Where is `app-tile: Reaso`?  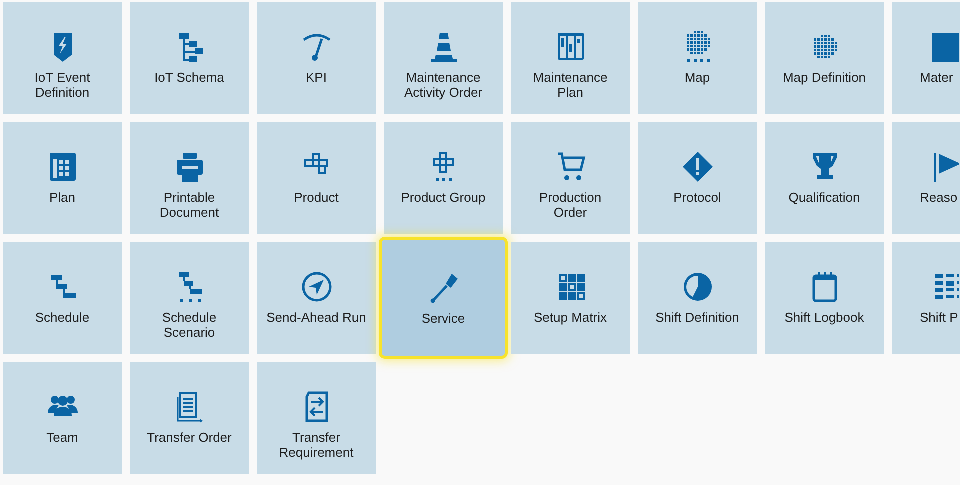 app-tile: Reaso is located at coordinates (926, 178).